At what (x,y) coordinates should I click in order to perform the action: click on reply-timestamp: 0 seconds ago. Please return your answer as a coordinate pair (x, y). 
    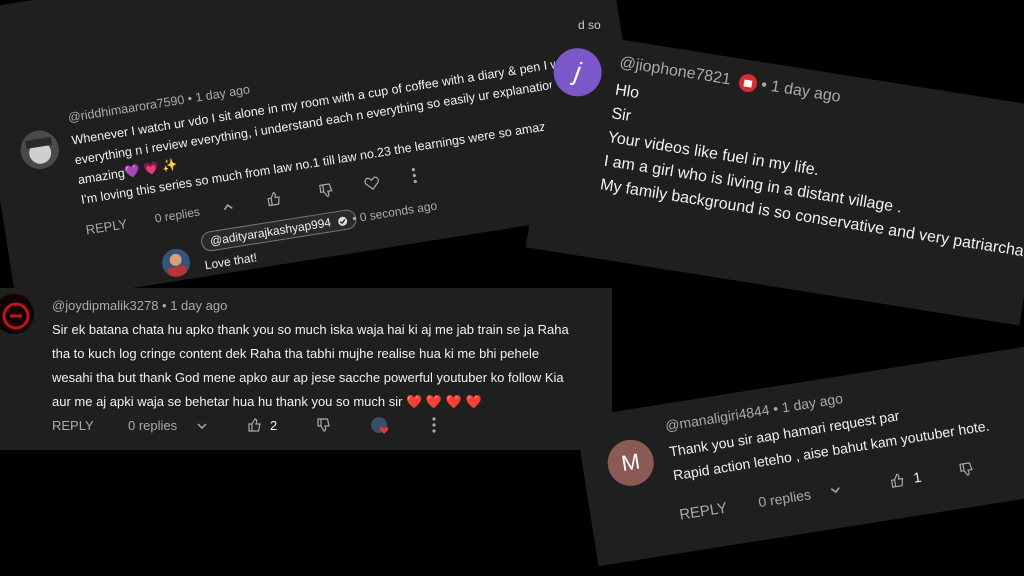
    Looking at the image, I should click on (398, 211).